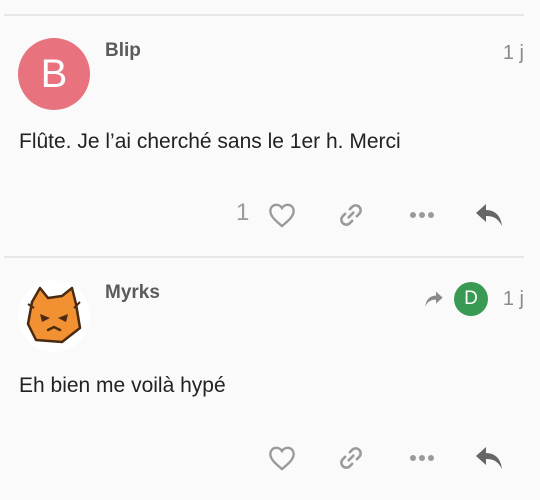 The width and height of the screenshot is (540, 500). I want to click on reply-to-avatar: D, so click(471, 299).